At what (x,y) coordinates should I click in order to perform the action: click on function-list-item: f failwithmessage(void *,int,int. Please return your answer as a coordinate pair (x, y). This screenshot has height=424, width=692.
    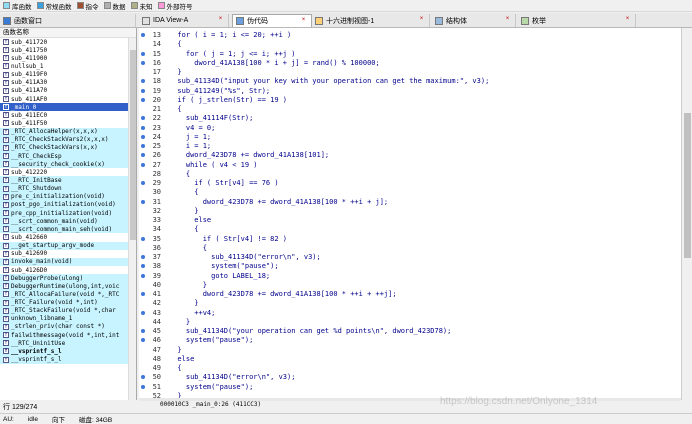
    Looking at the image, I should click on (68, 335).